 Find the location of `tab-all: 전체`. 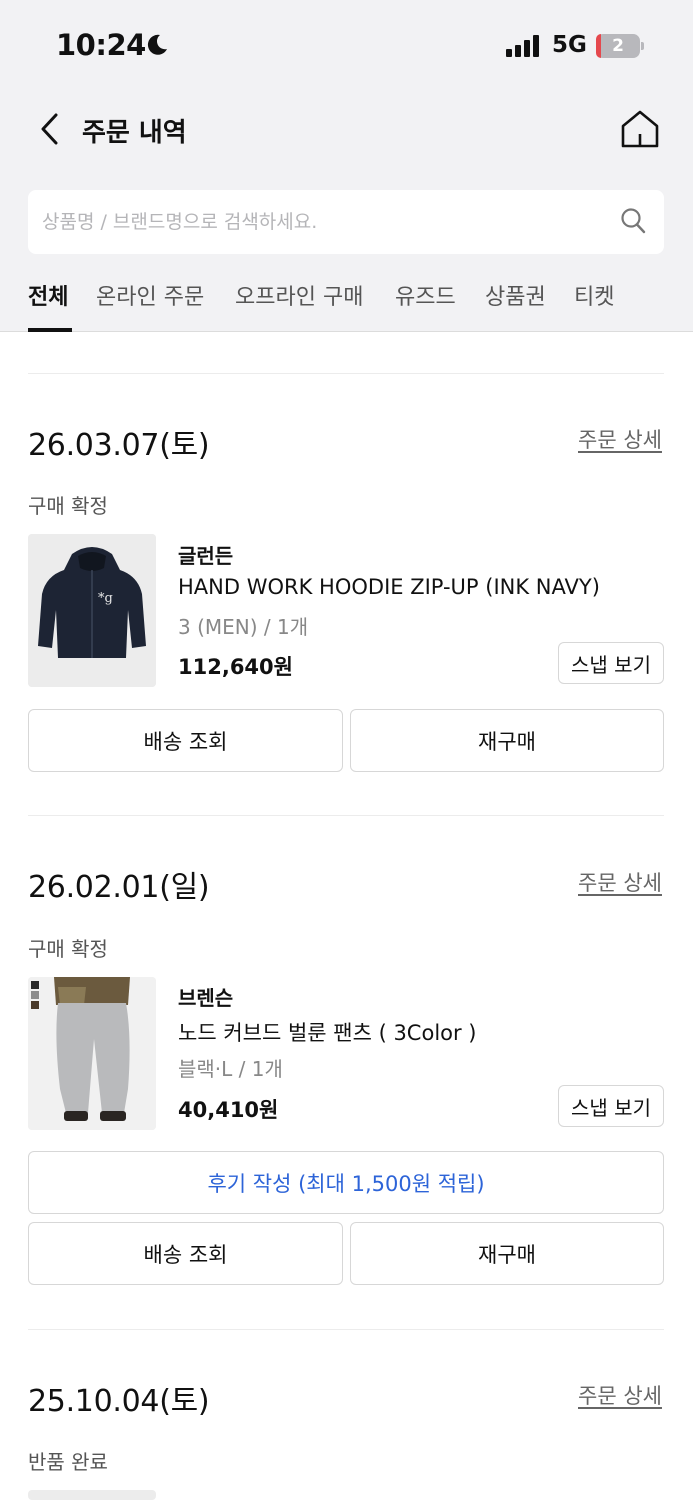

tab-all: 전체 is located at coordinates (48, 295).